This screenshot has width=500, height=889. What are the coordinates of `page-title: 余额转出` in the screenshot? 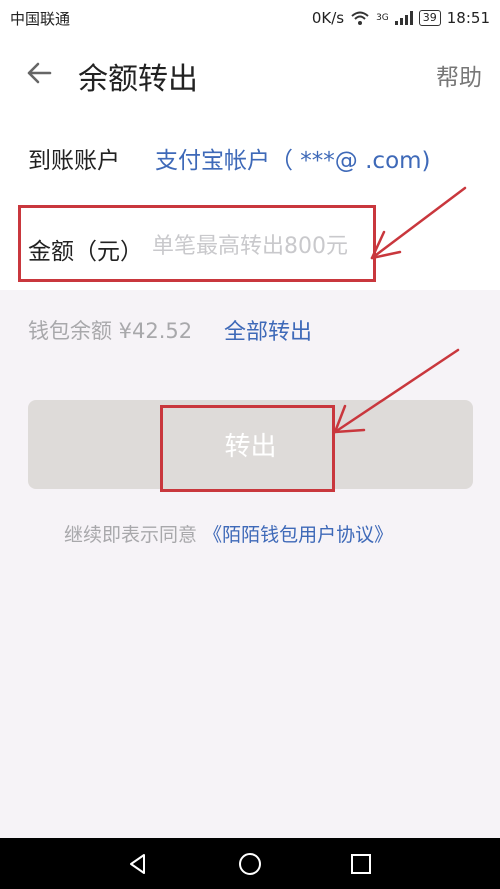 It's located at (138, 79).